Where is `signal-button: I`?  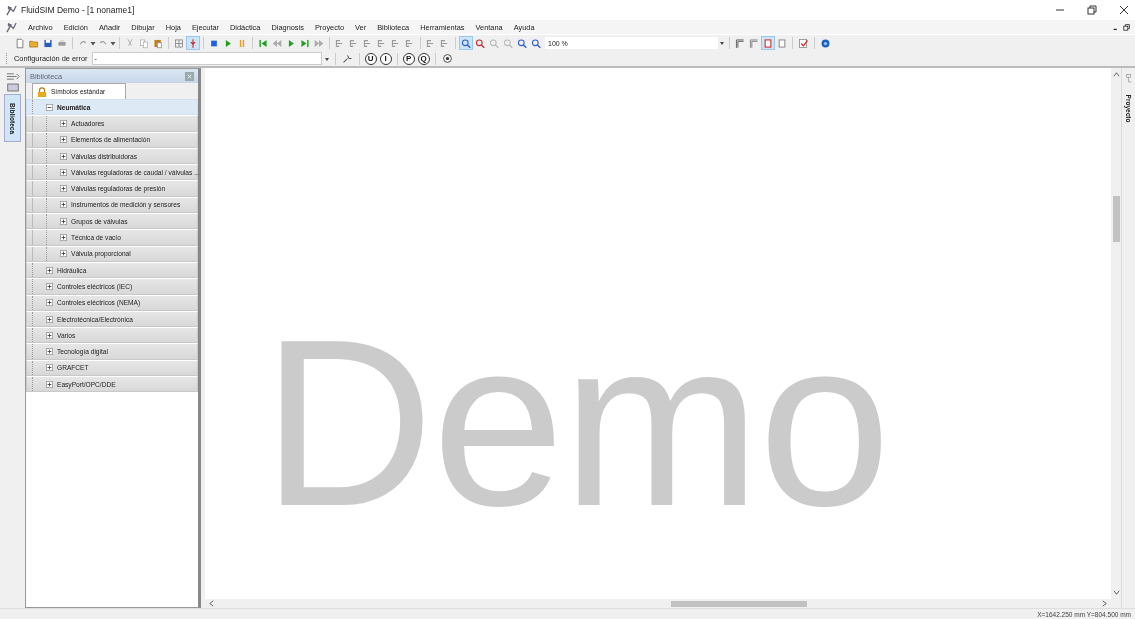 signal-button: I is located at coordinates (385, 58).